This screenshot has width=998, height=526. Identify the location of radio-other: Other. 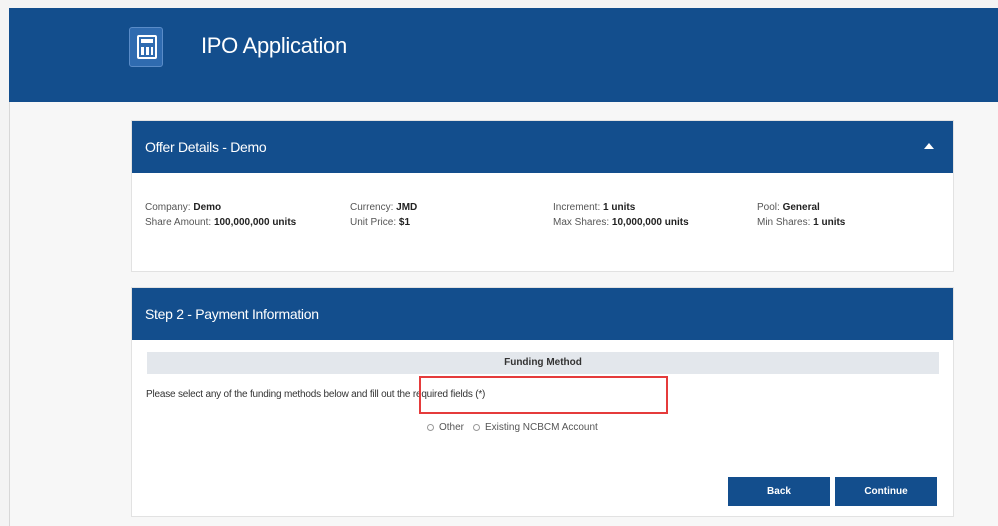
(445, 427).